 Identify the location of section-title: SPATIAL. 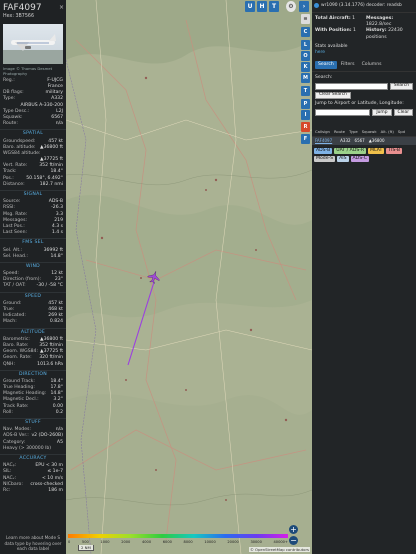
(33, 133).